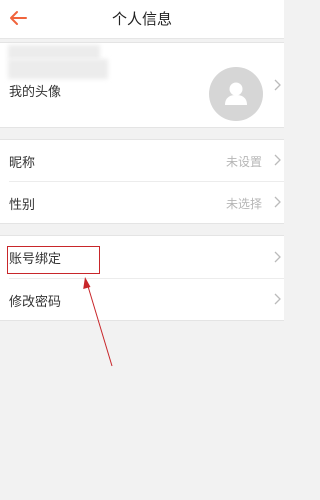 The height and width of the screenshot is (500, 320). What do you see at coordinates (22, 163) in the screenshot?
I see `nickname-label: 昵称` at bounding box center [22, 163].